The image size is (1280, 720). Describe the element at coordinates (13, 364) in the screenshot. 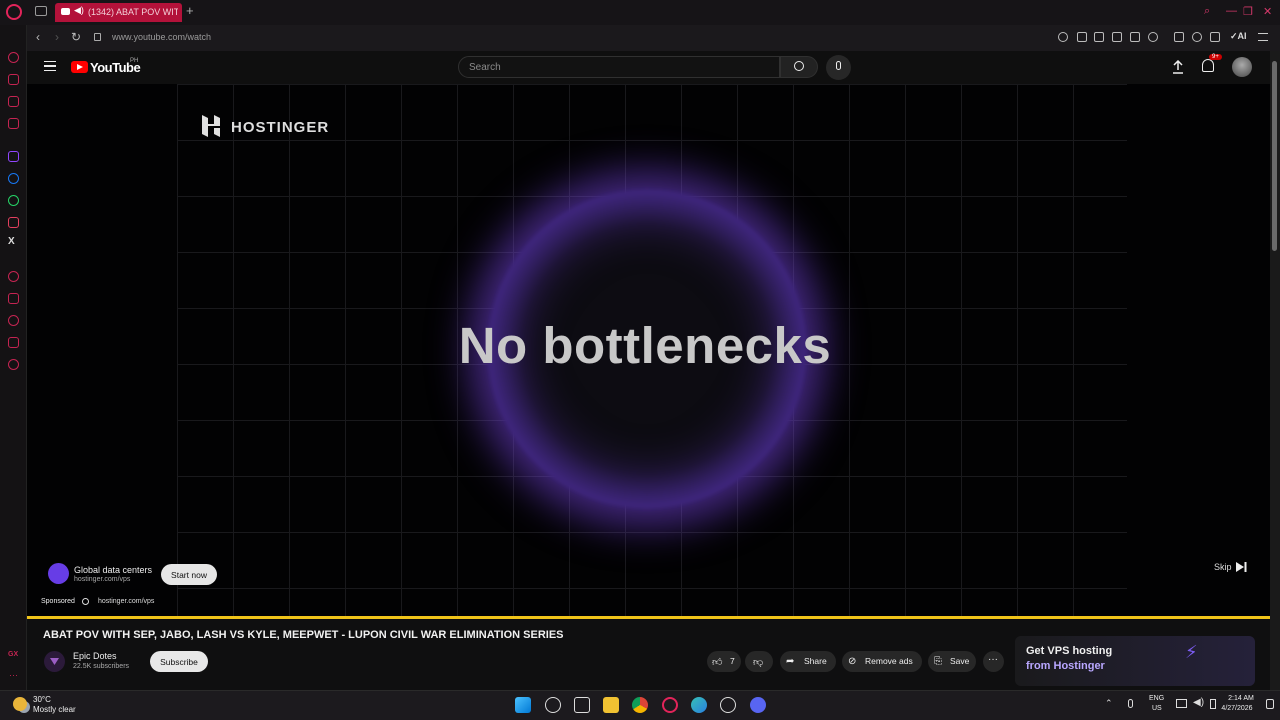

I see `settings-icon` at that location.